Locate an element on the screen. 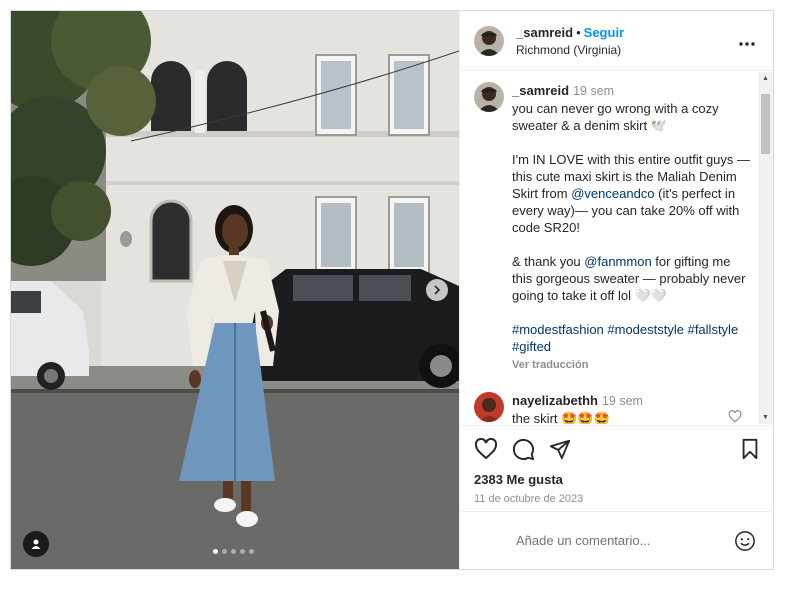 This screenshot has height=590, width=800. bookmark-icon is located at coordinates (750, 449).